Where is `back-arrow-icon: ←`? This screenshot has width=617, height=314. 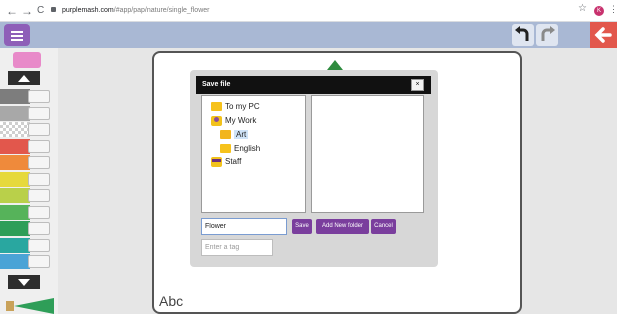
back-arrow-icon: ← is located at coordinates (12, 11).